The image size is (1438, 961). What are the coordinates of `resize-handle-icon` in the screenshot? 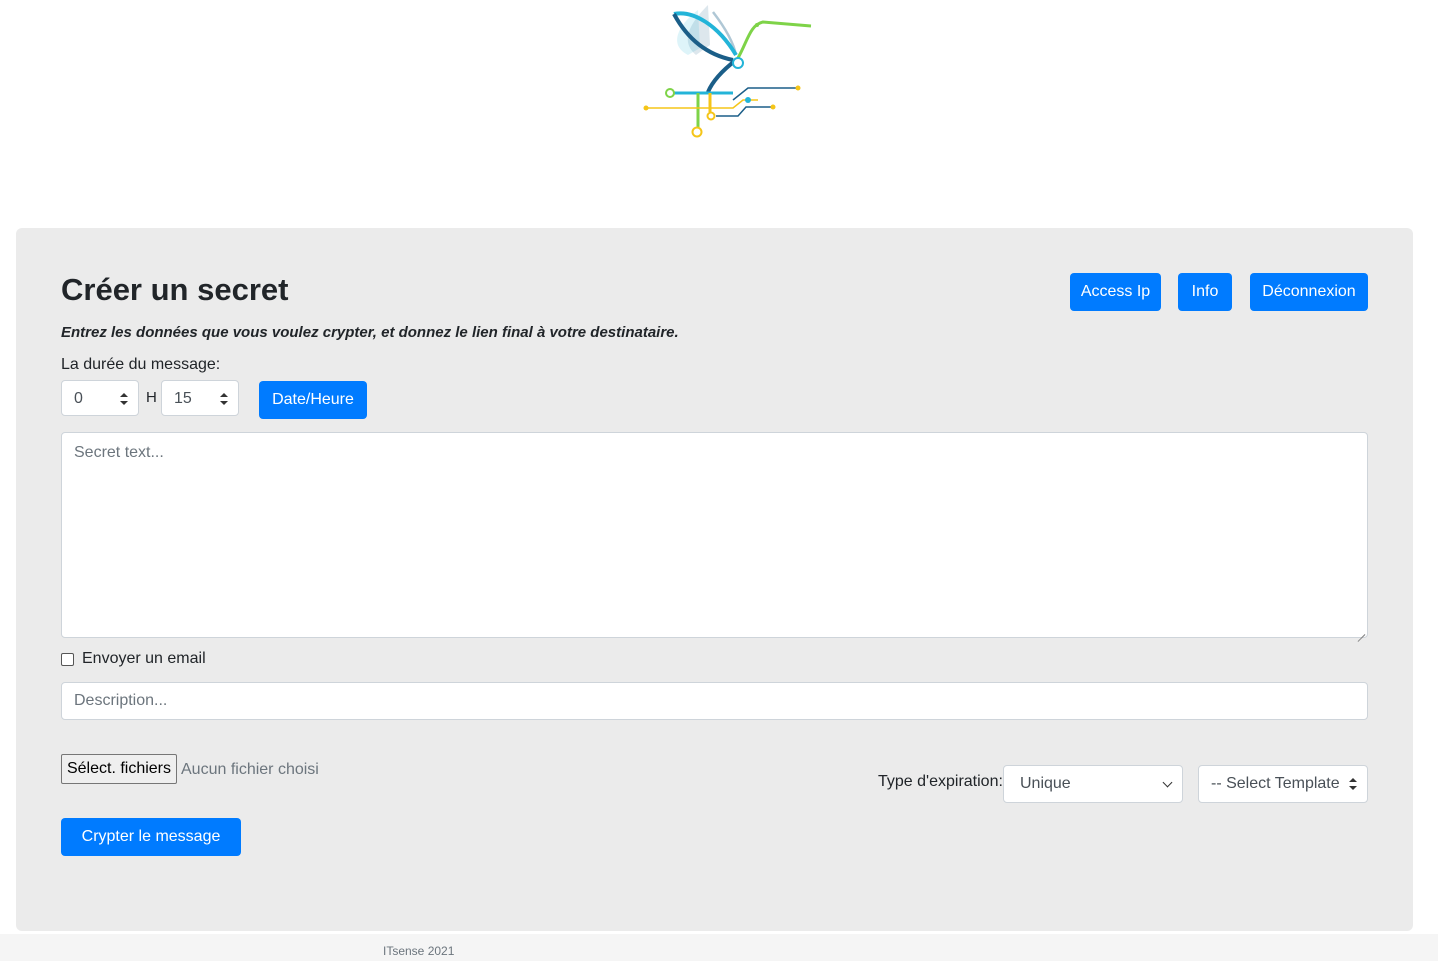 It's located at (1361, 631).